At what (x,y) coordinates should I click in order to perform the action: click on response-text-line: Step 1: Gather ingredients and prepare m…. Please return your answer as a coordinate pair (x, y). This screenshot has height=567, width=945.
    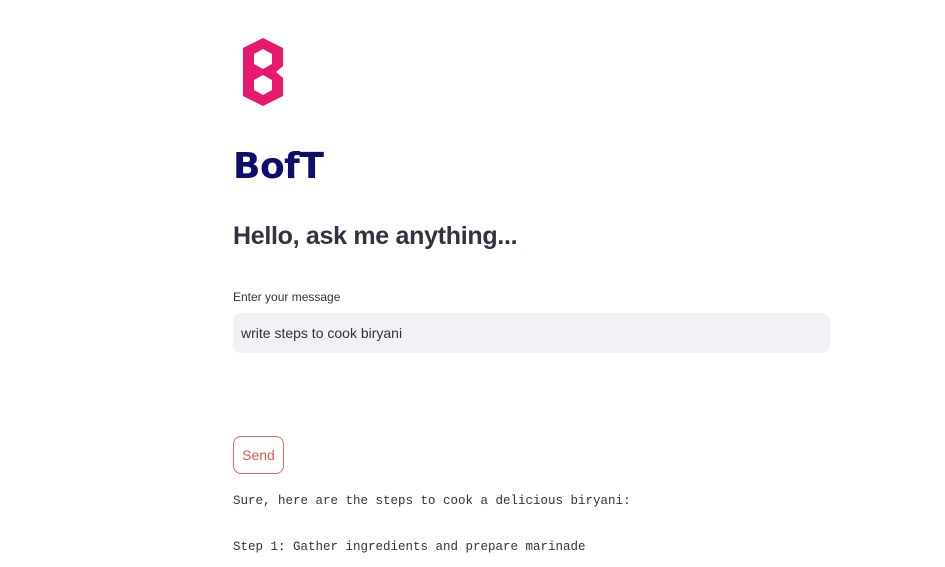
    Looking at the image, I should click on (409, 547).